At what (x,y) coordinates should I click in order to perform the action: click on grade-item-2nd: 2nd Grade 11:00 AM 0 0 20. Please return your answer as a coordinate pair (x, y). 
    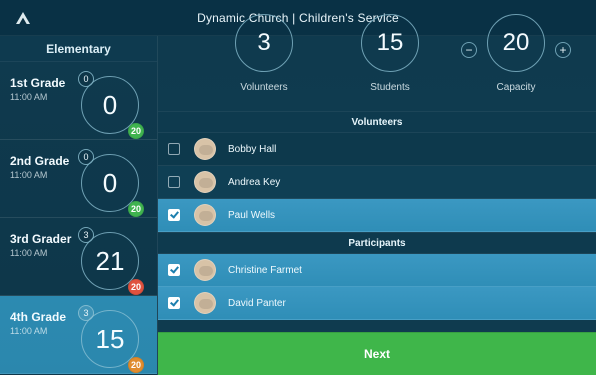
    Looking at the image, I should click on (78, 179).